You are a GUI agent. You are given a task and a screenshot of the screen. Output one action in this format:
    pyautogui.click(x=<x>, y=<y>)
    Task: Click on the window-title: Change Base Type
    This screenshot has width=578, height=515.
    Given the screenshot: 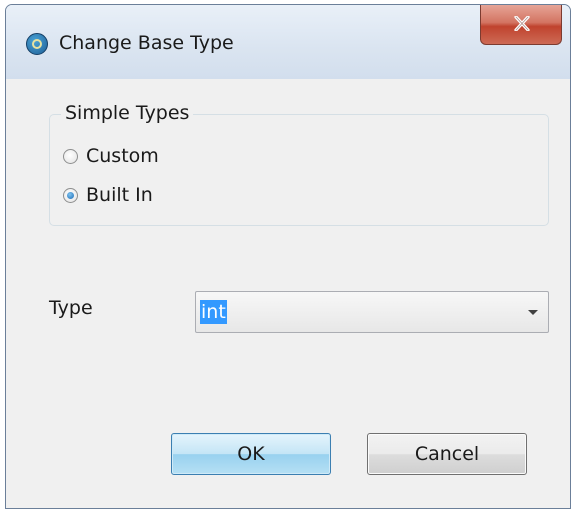 What is the action you would take?
    pyautogui.click(x=146, y=43)
    